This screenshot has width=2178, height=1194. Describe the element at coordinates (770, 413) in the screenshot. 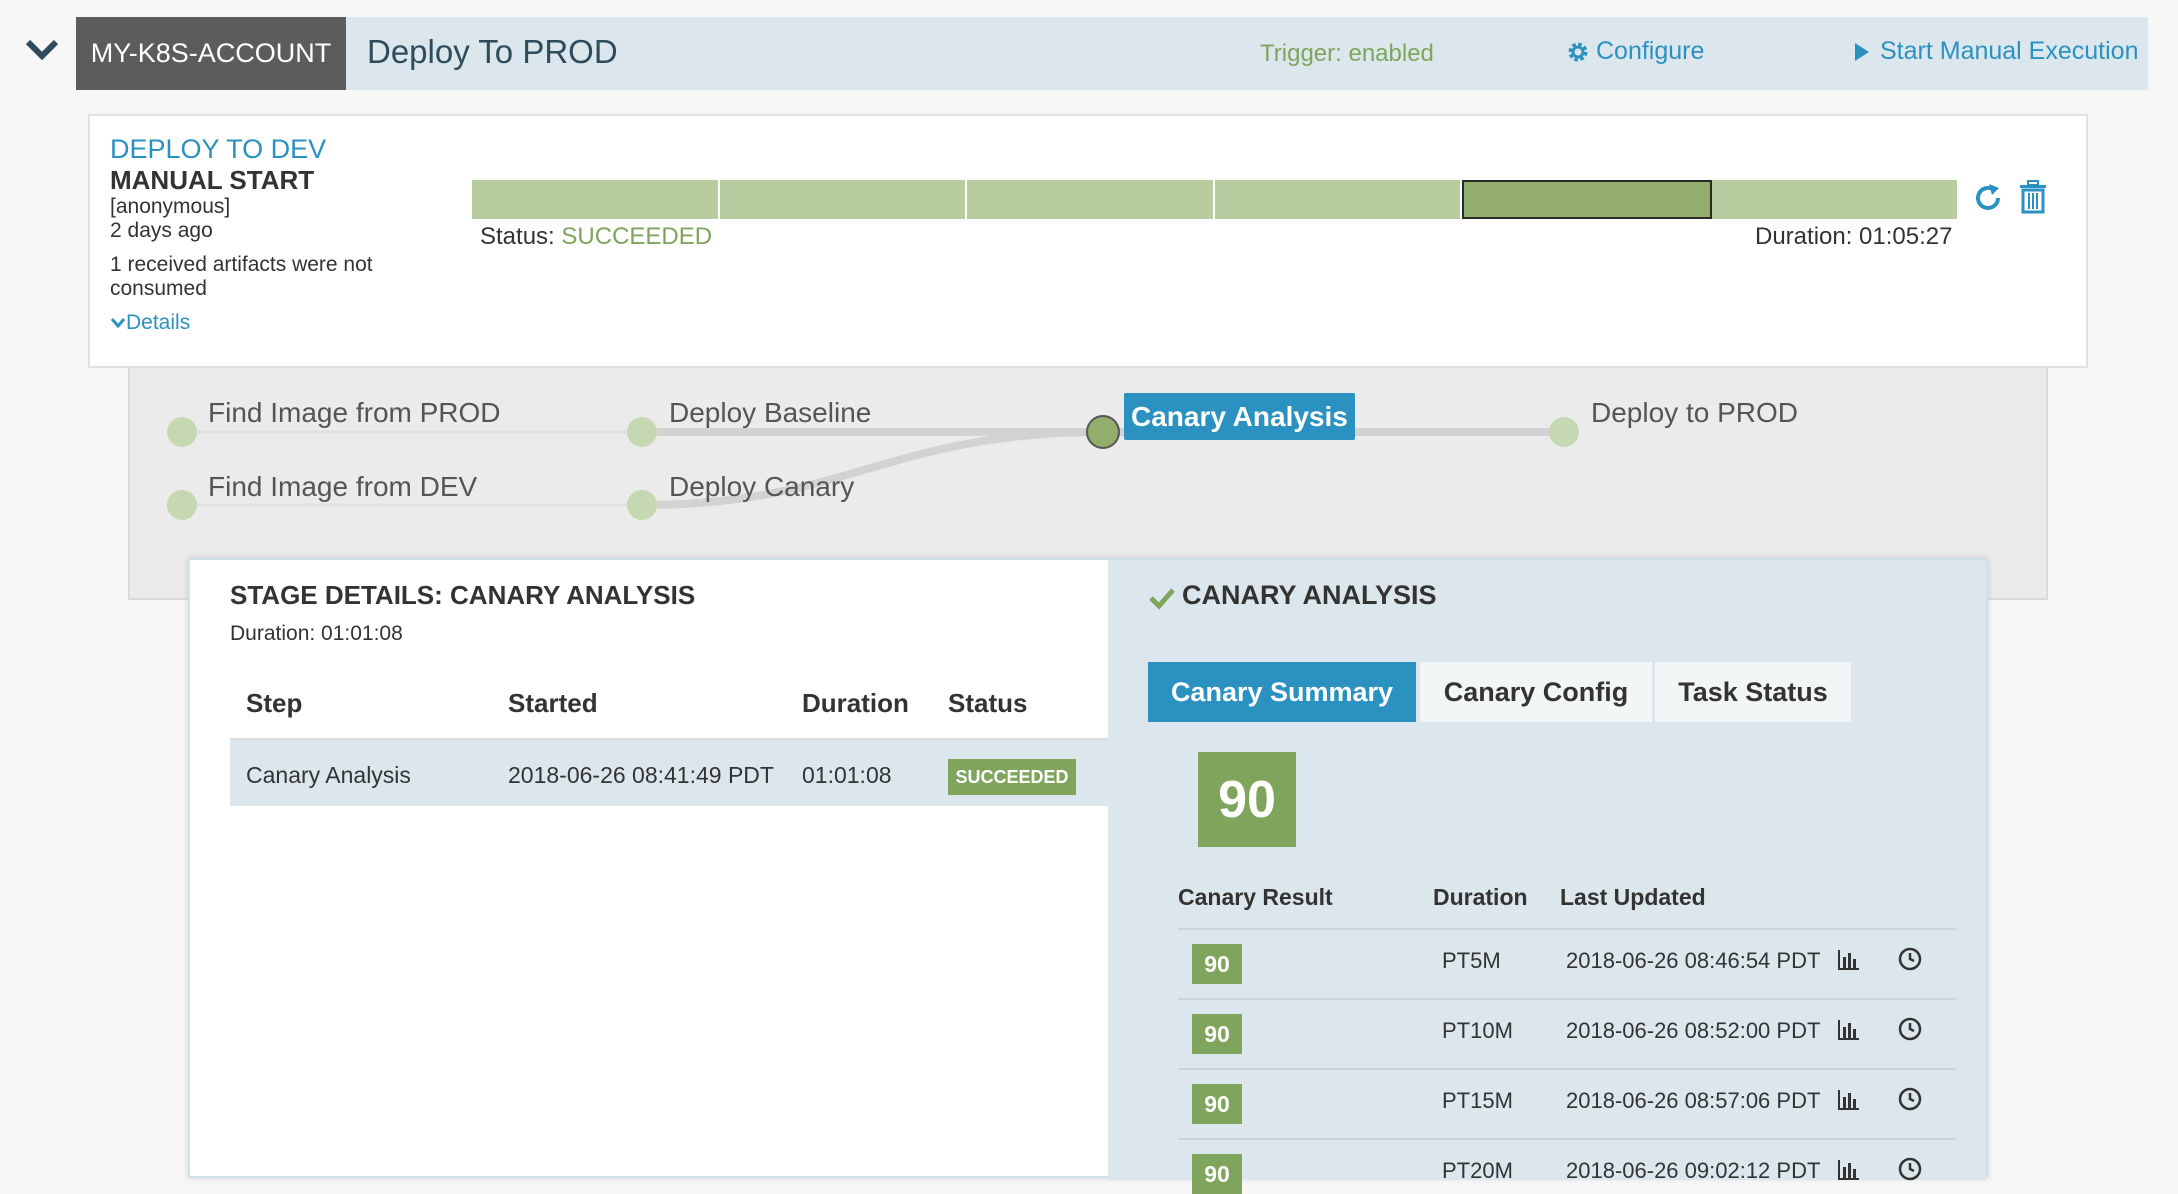

I see `stage-label-deploy-baseline: Deploy Baseline` at that location.